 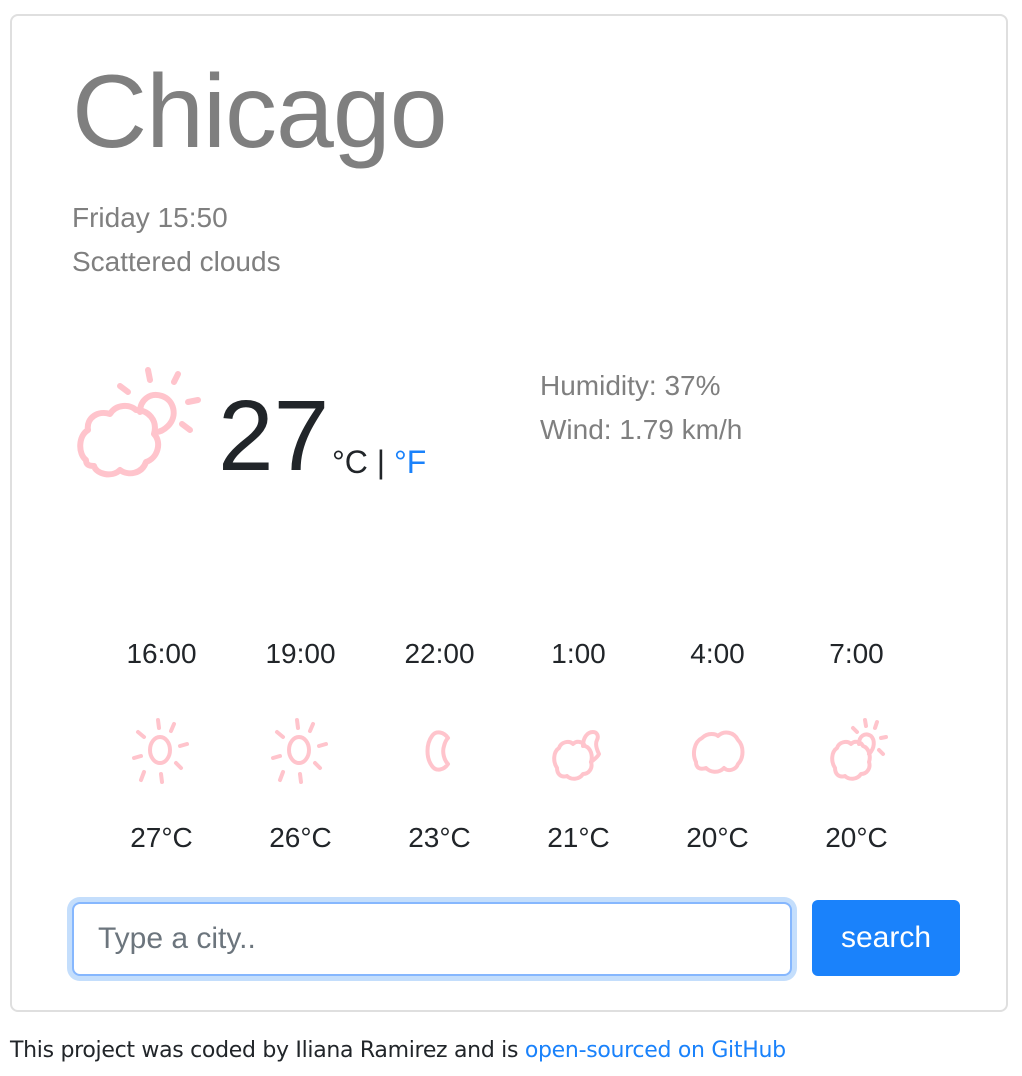 I want to click on forecast-item: 7:00 20°C, so click(x=856, y=746).